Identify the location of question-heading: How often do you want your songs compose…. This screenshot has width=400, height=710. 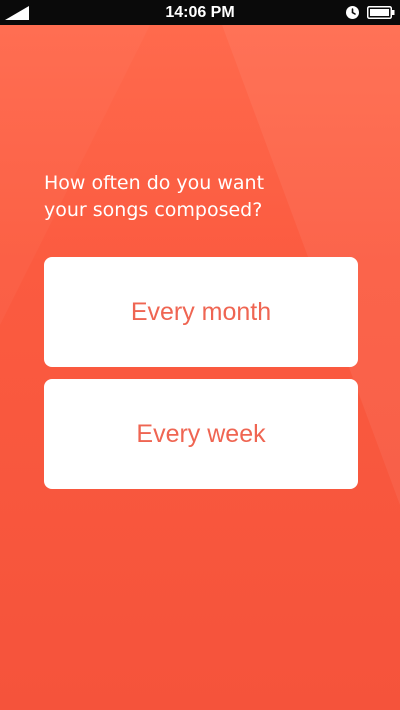
(154, 196).